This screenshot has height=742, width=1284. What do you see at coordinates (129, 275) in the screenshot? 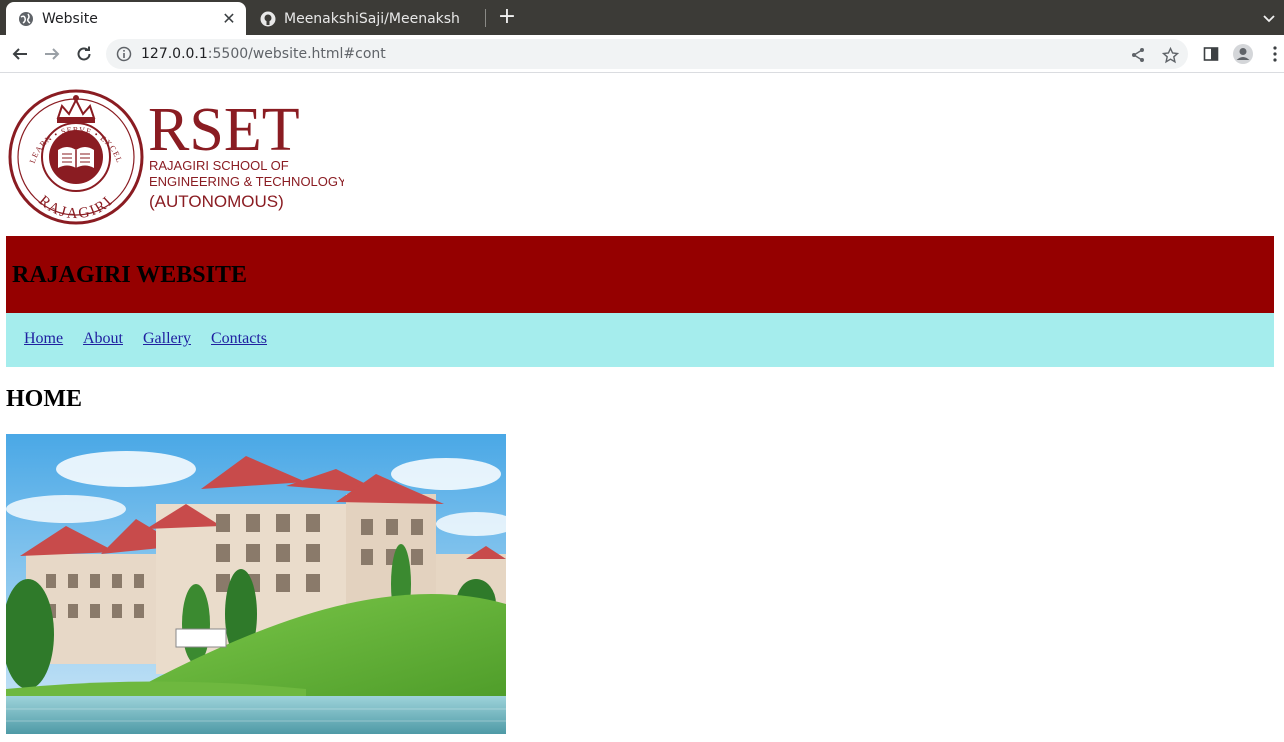
I see `site-title: RAJAGIRI WEBSITE` at bounding box center [129, 275].